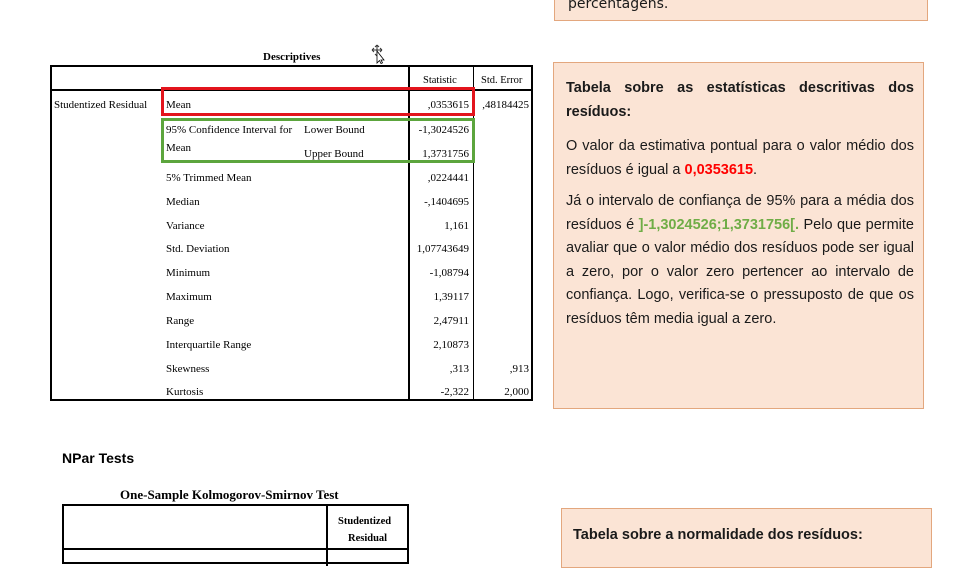  What do you see at coordinates (378, 54) in the screenshot?
I see `move-cursor-icon` at bounding box center [378, 54].